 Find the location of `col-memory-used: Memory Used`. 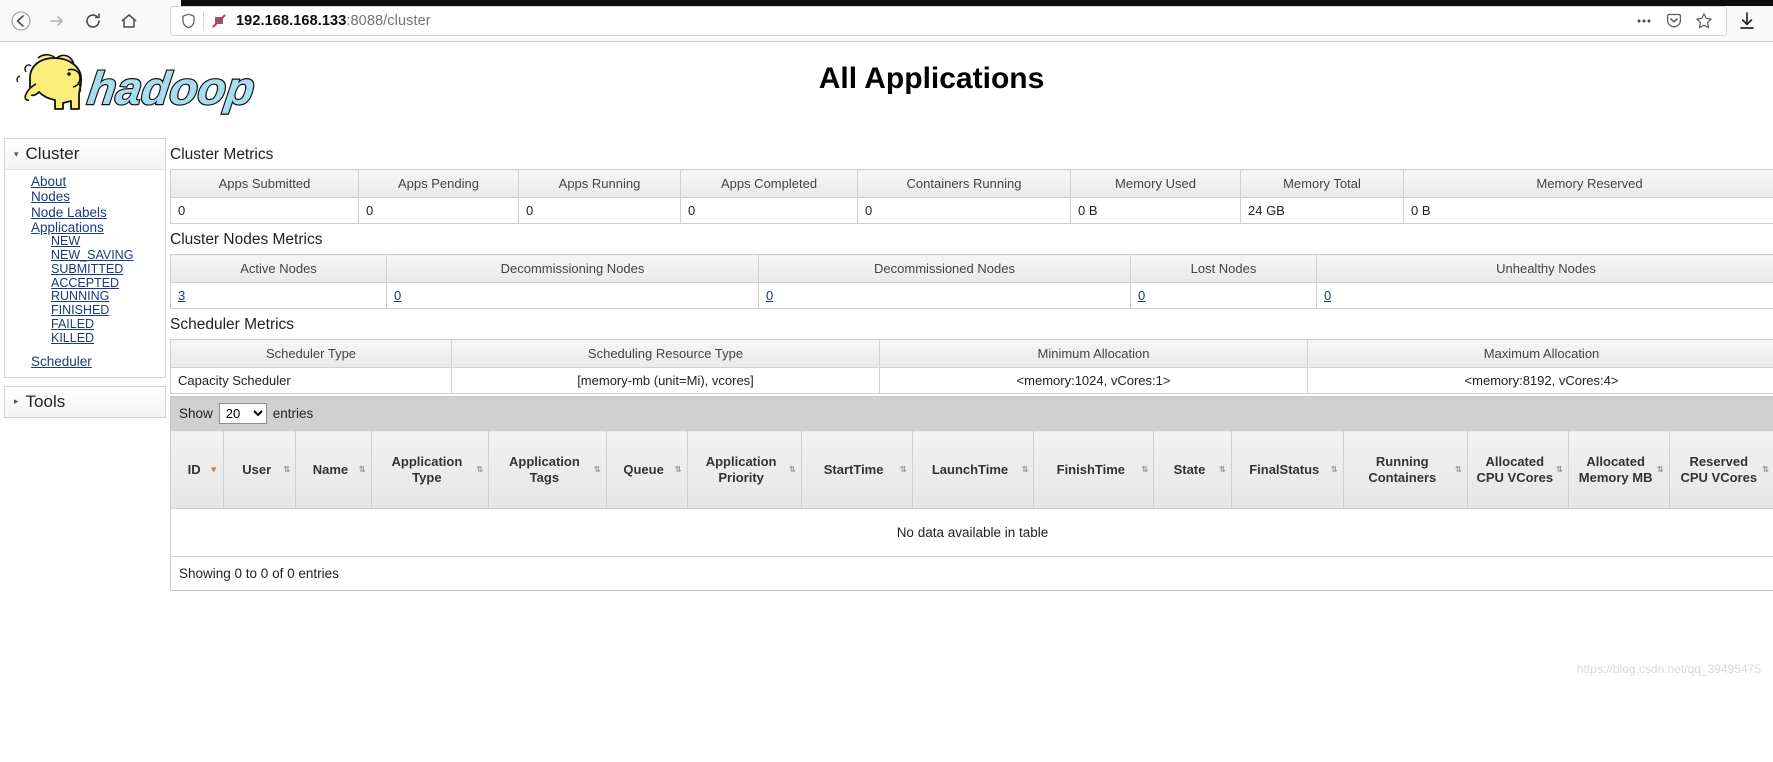

col-memory-used: Memory Used is located at coordinates (1155, 183).